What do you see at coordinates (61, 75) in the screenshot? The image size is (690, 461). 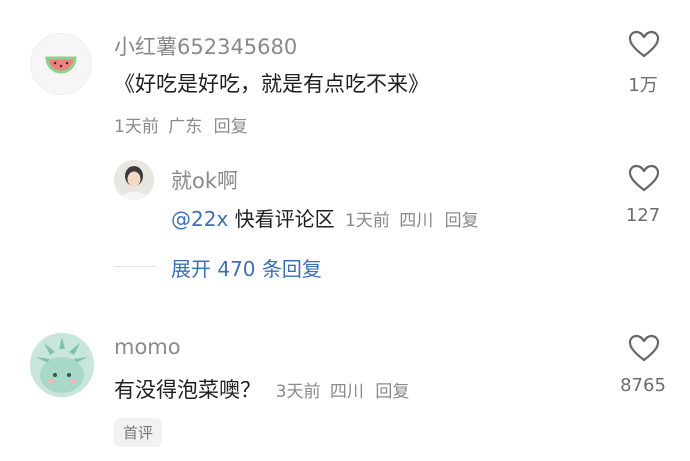 I see `watermelon-icon` at bounding box center [61, 75].